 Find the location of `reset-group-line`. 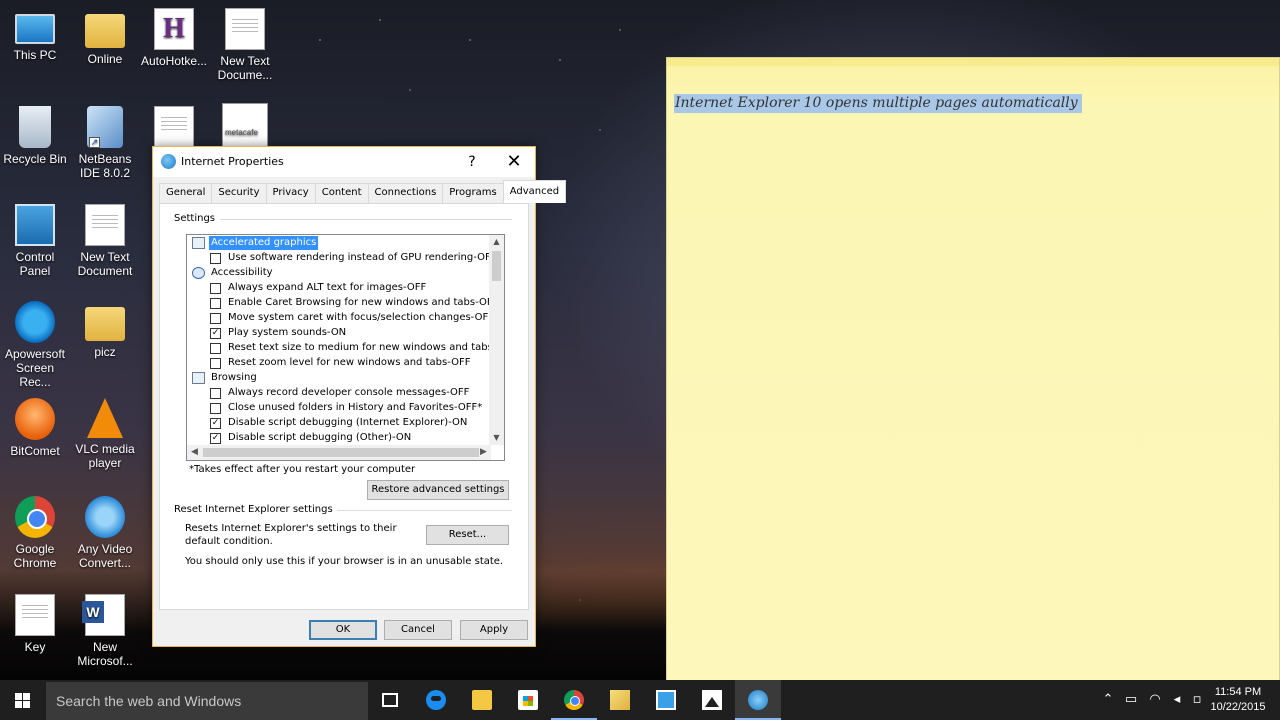

reset-group-line is located at coordinates (421, 510).